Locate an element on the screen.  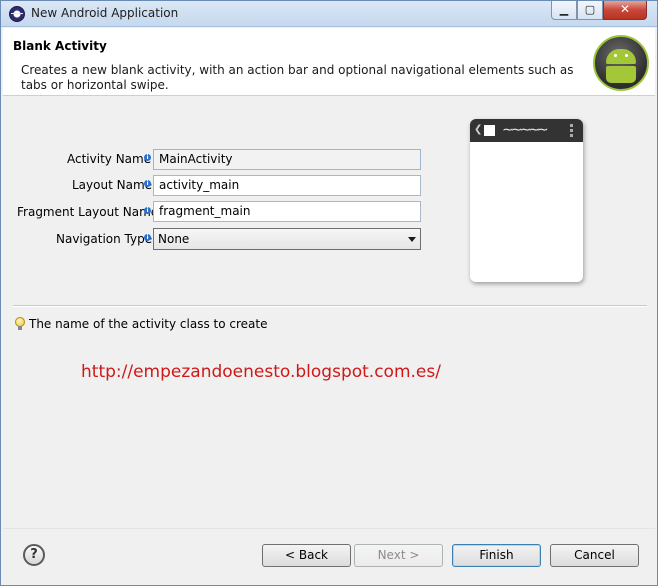
section-divider is located at coordinates (330, 306).